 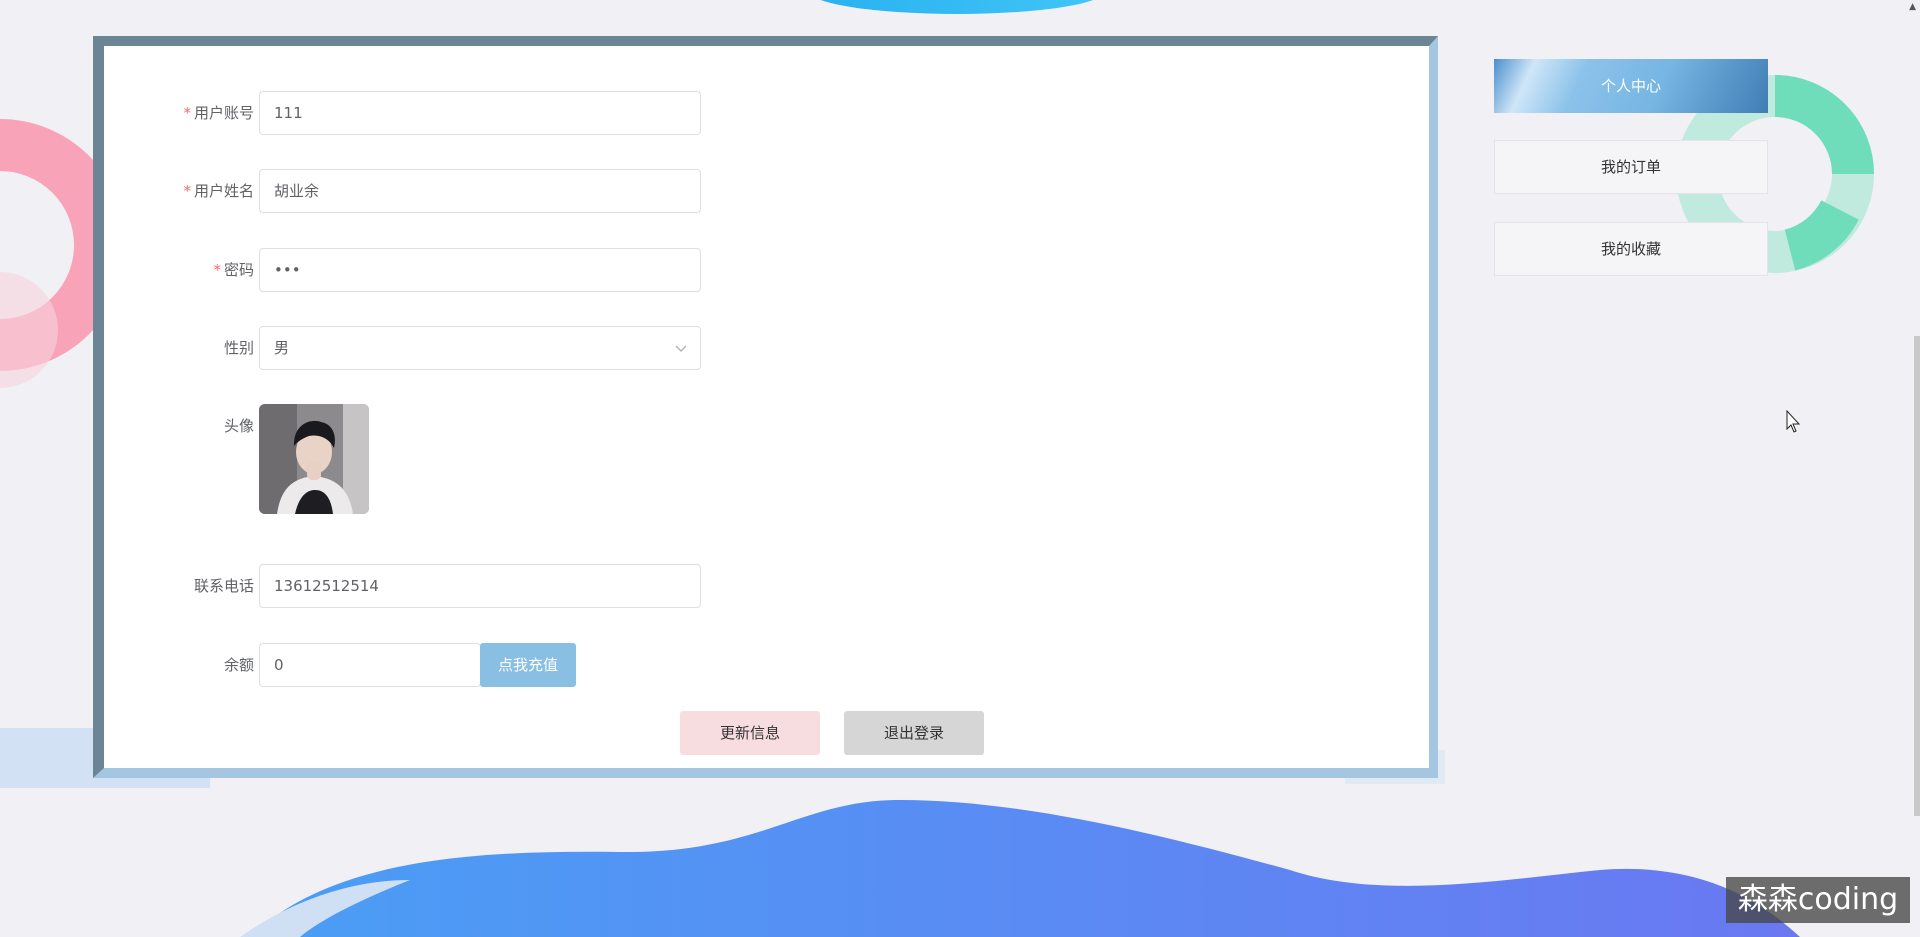 I want to click on gender-row: 性别 男, so click(x=454, y=348).